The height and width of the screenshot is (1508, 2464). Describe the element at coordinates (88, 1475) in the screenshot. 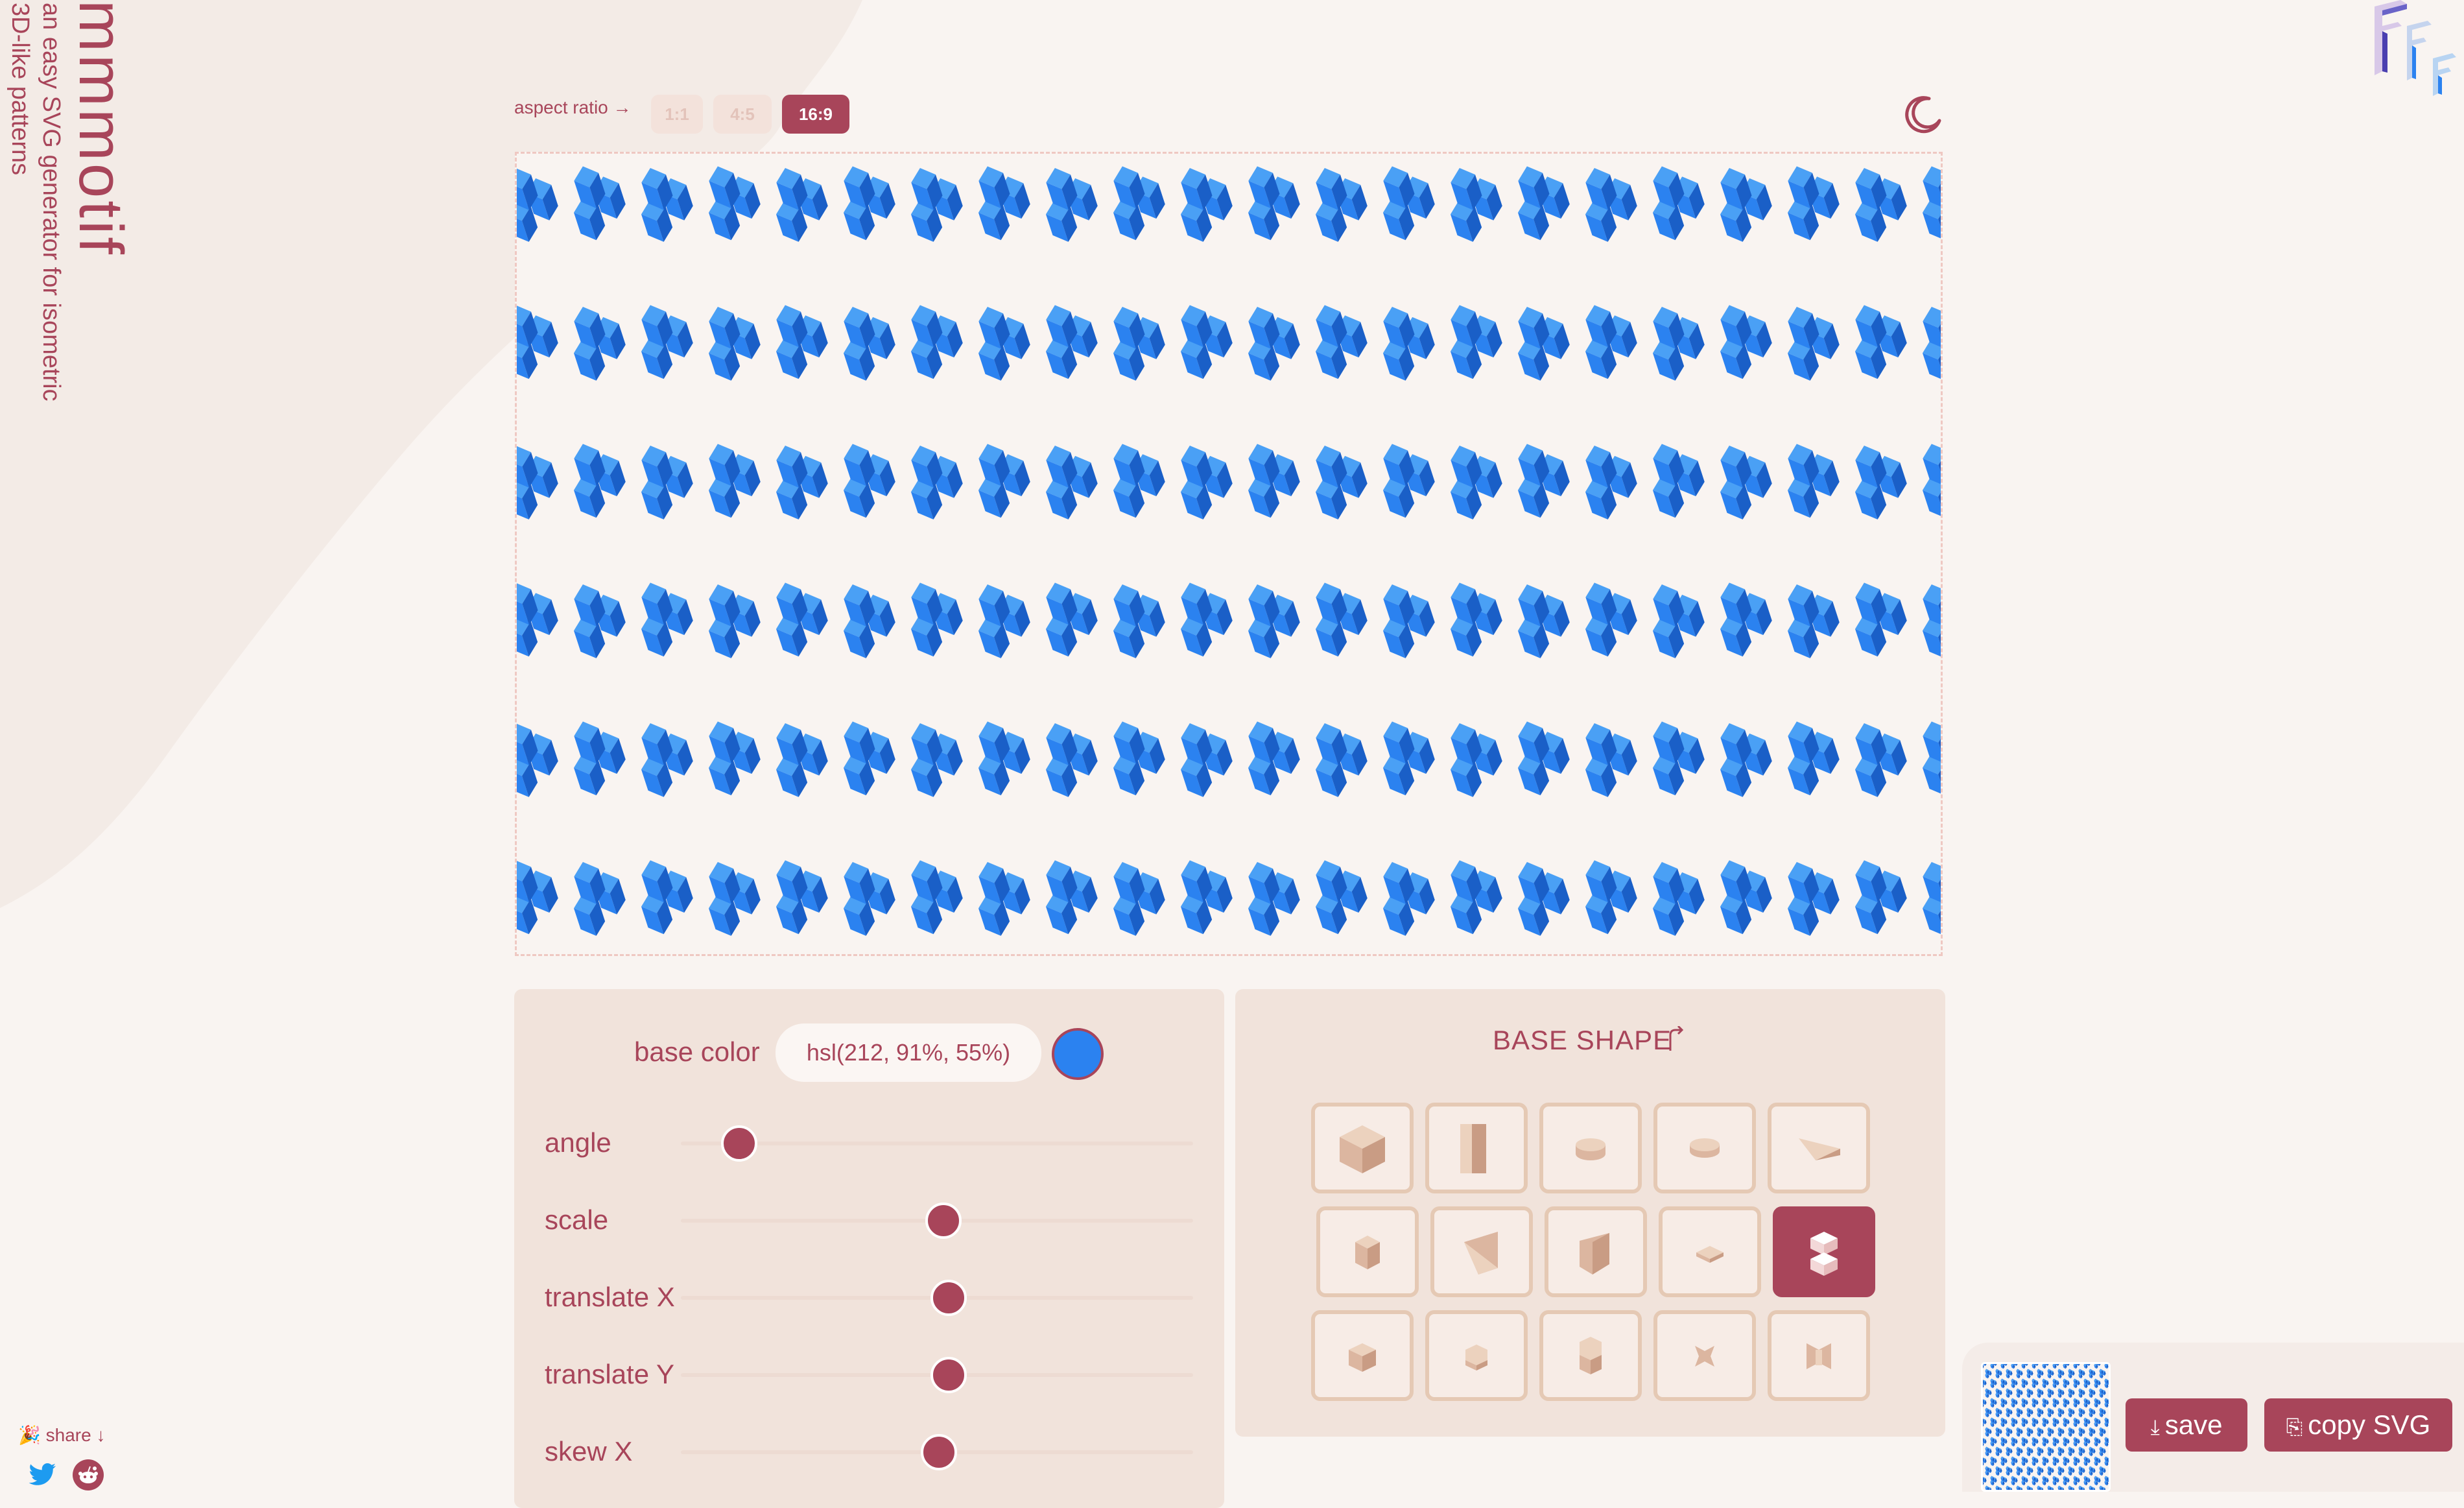

I see `reddit-icon` at that location.